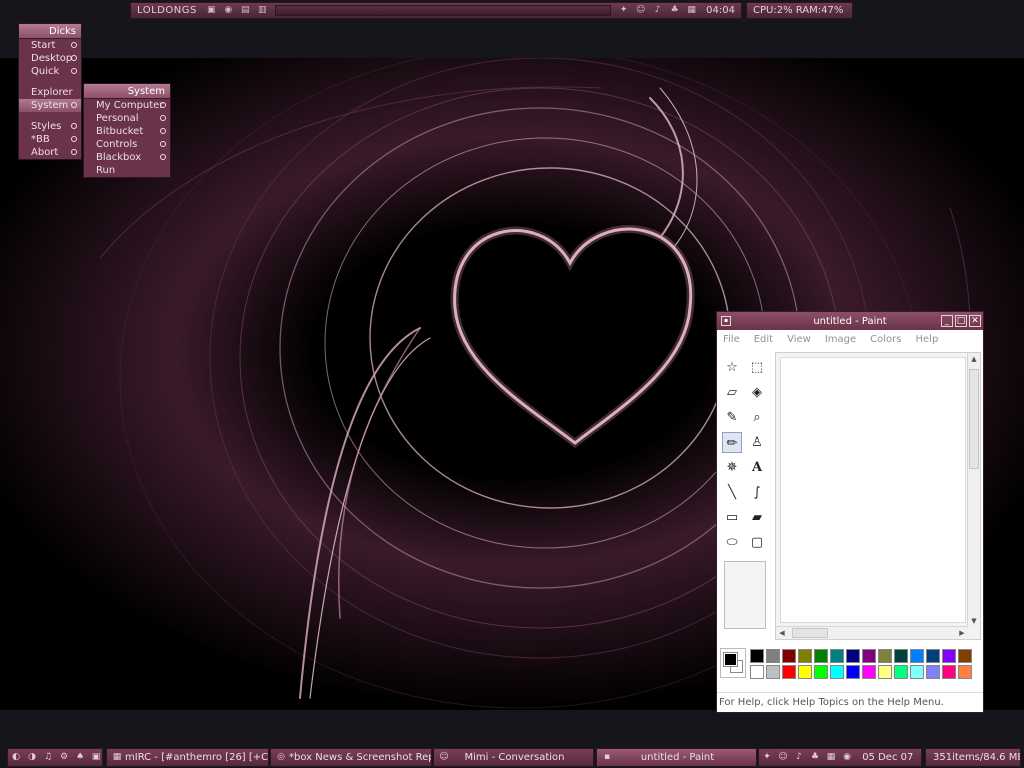 This screenshot has width=1024, height=768. What do you see at coordinates (50, 139) in the screenshot?
I see `menu-item-bb: *BB` at bounding box center [50, 139].